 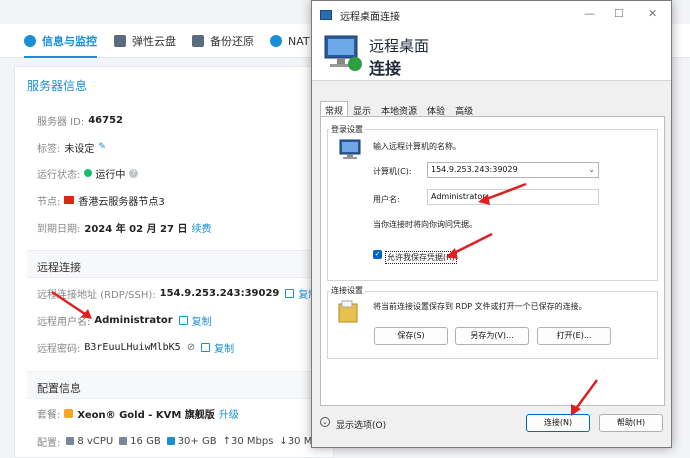 I want to click on hide-password-icon: ⊘, so click(x=191, y=347).